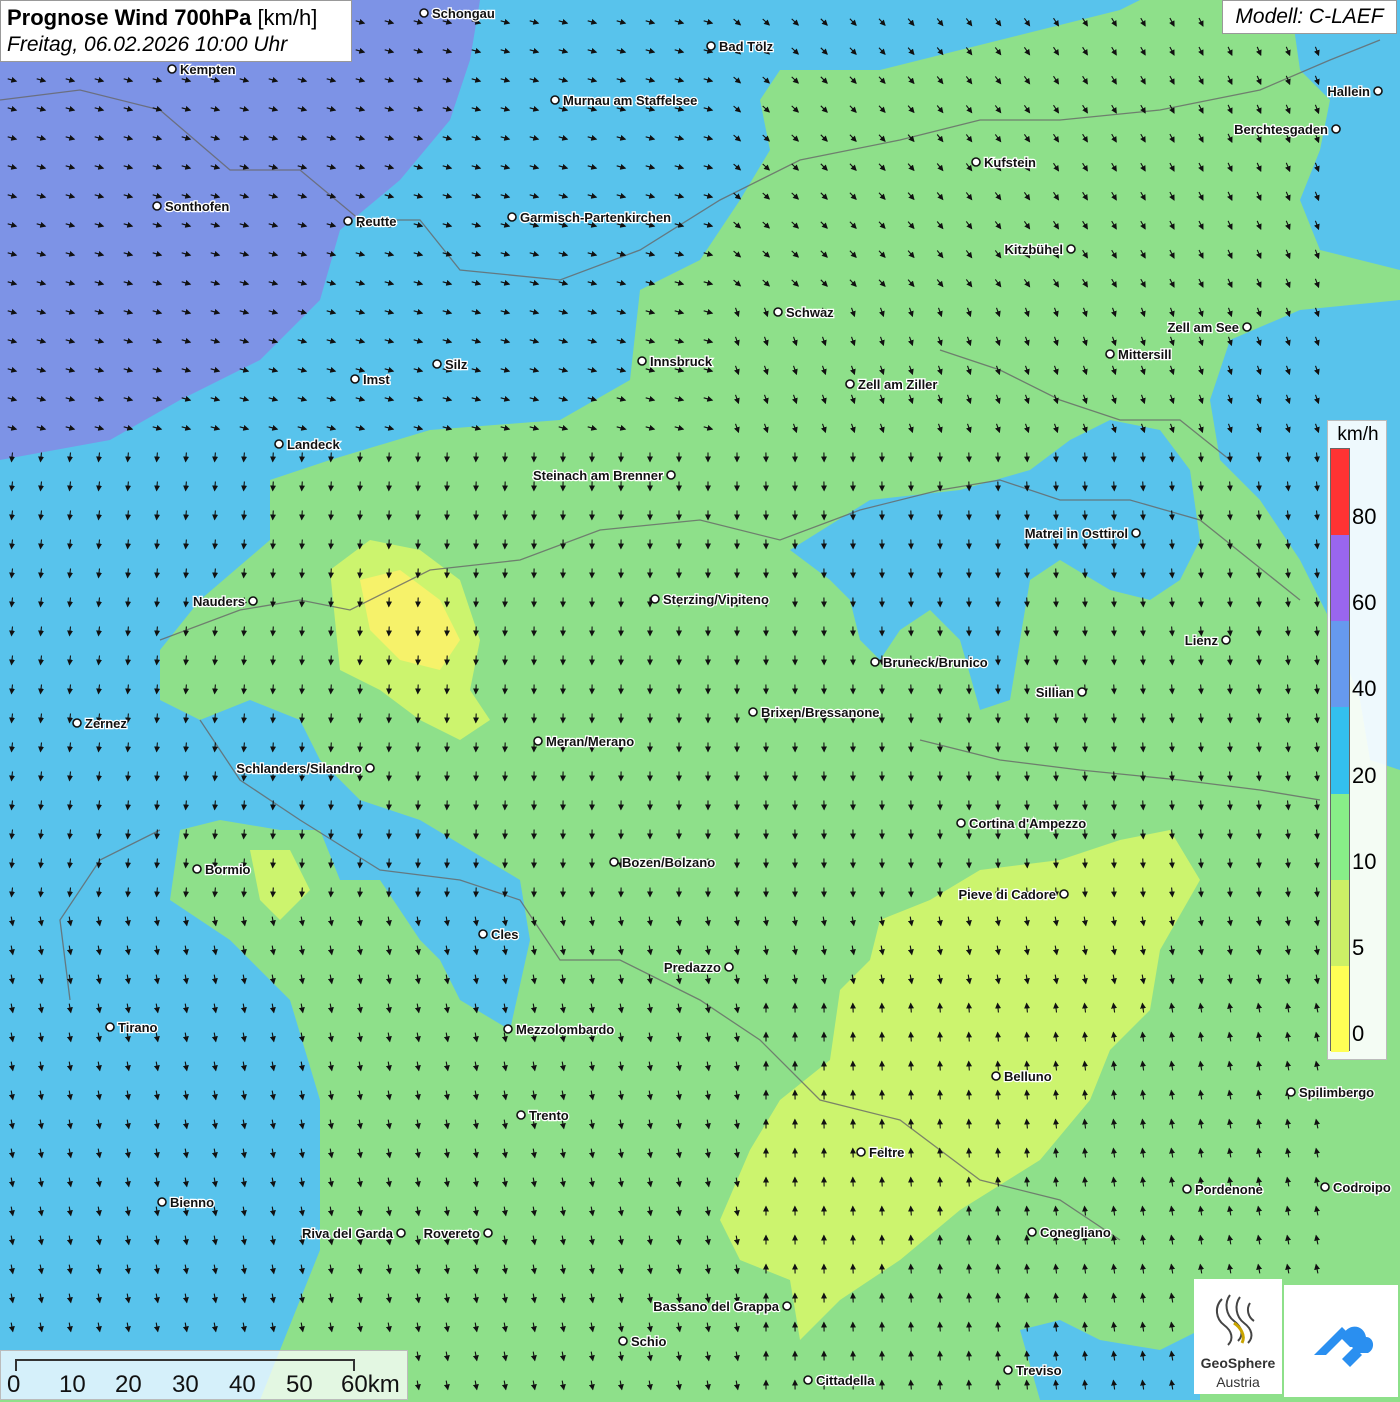 The image size is (1400, 1402). I want to click on city-label: Sterzing/Vipiteno, so click(716, 599).